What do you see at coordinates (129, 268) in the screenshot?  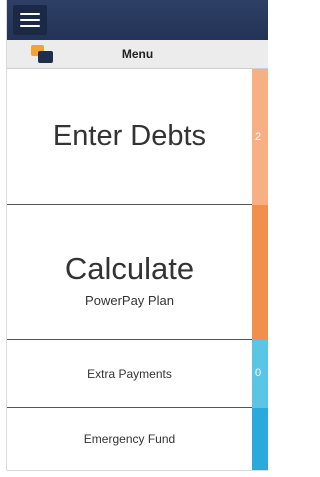 I see `calculate-title: Calculate` at bounding box center [129, 268].